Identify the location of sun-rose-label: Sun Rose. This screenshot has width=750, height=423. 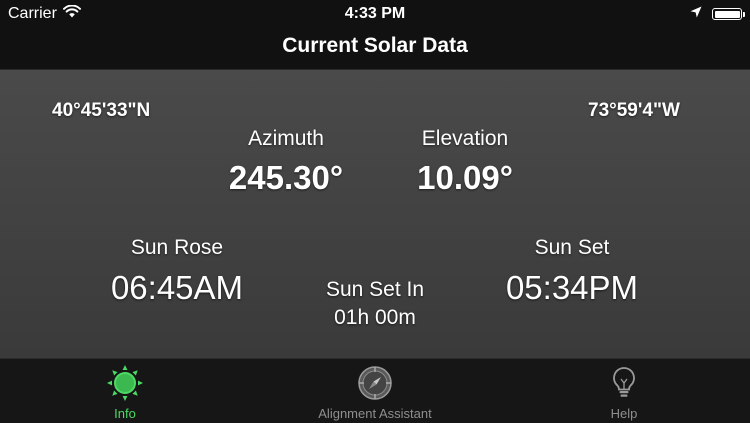
(177, 247).